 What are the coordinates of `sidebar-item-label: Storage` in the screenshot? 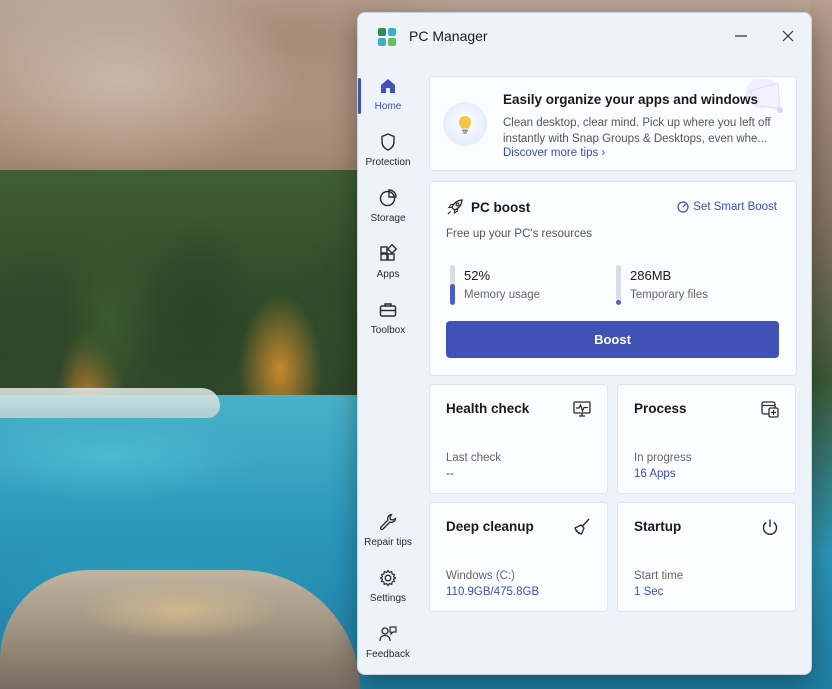 It's located at (388, 218).